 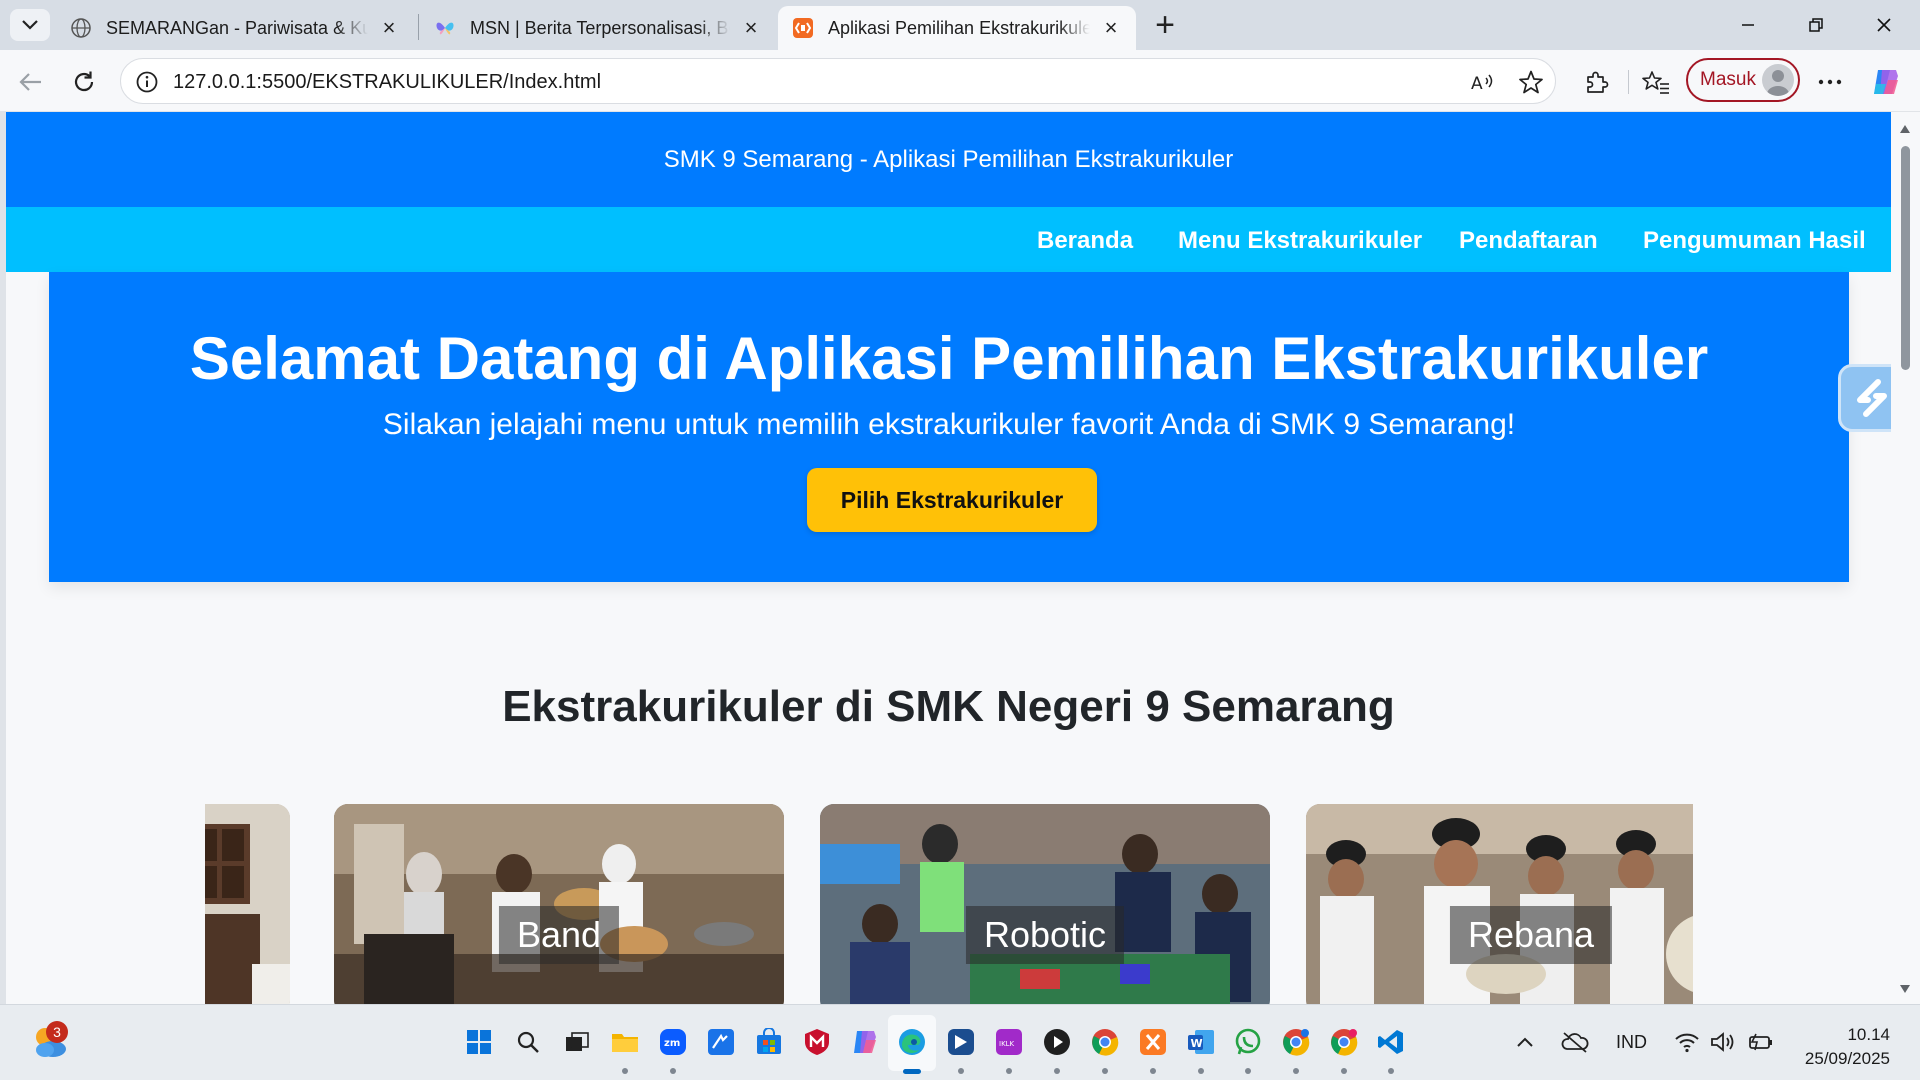 I want to click on arrow-left-icon, so click(x=30, y=82).